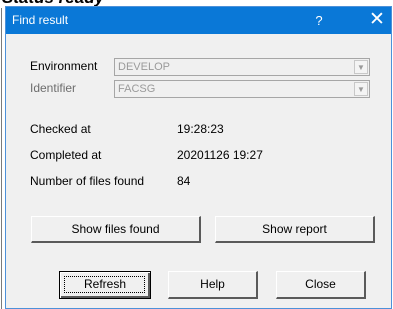  Describe the element at coordinates (295, 229) in the screenshot. I see `show-report-button: Show report` at that location.